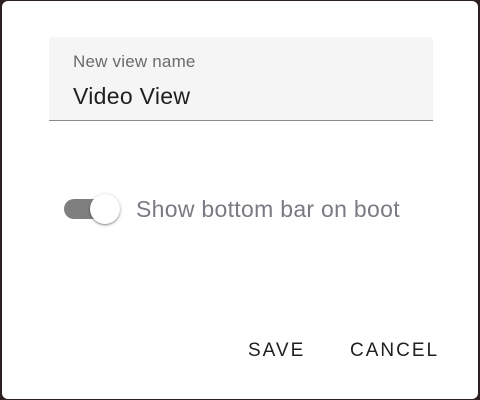  I want to click on view-name-label: New view name, so click(134, 61).